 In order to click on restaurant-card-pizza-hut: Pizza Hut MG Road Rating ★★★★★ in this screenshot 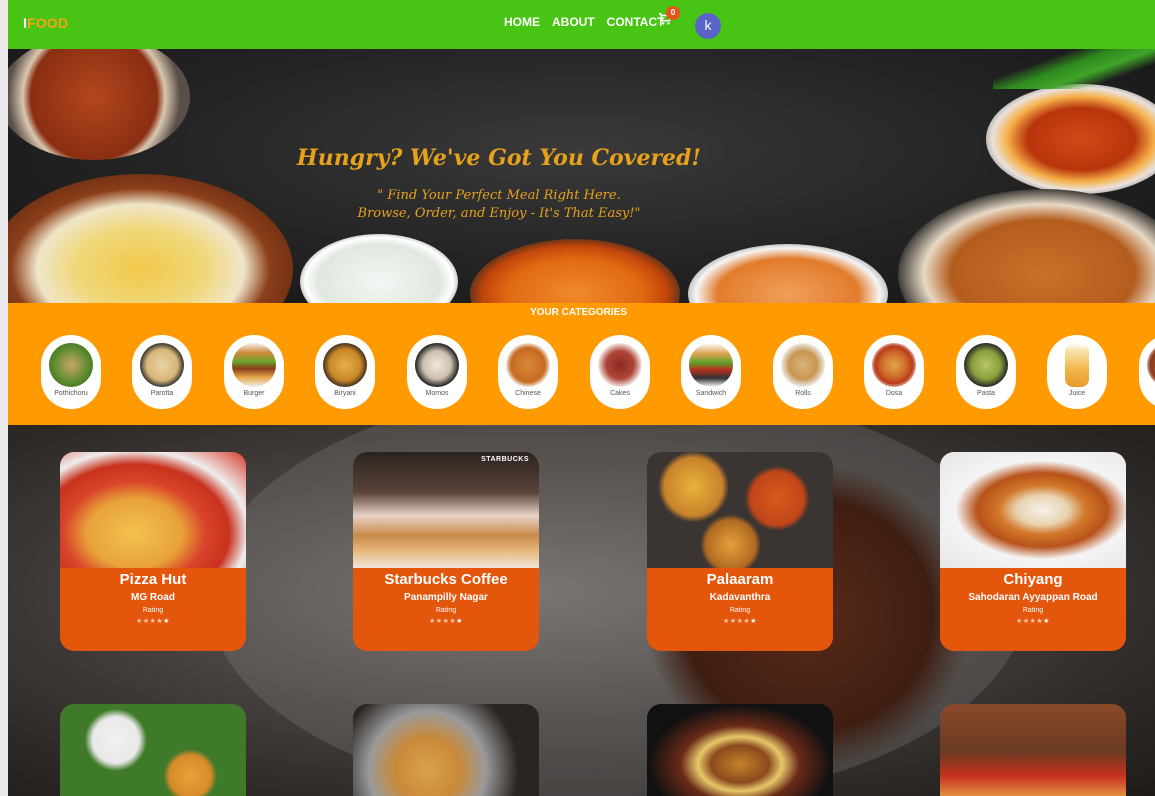, I will do `click(153, 551)`.